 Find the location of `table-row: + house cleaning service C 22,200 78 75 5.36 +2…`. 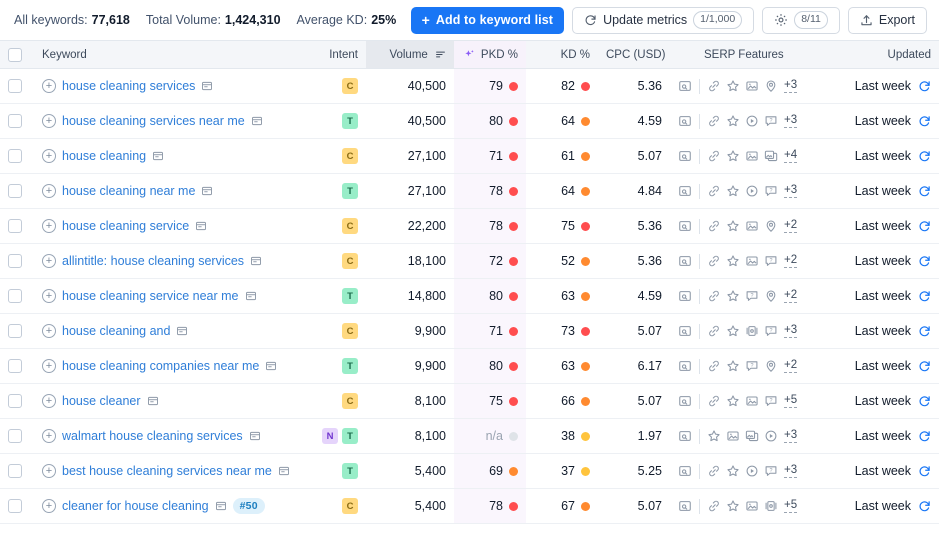

table-row: + house cleaning service C 22,200 78 75 5.36 +2… is located at coordinates (469, 226).